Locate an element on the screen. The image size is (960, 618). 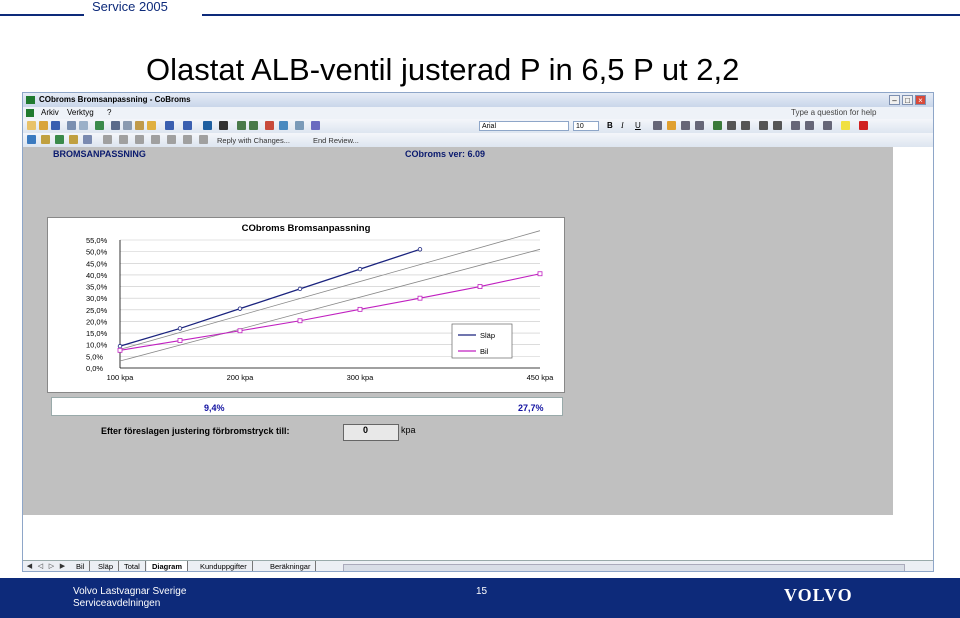
window-title: CObroms Bromsanpassning - CoBroms is located at coordinates (115, 99).